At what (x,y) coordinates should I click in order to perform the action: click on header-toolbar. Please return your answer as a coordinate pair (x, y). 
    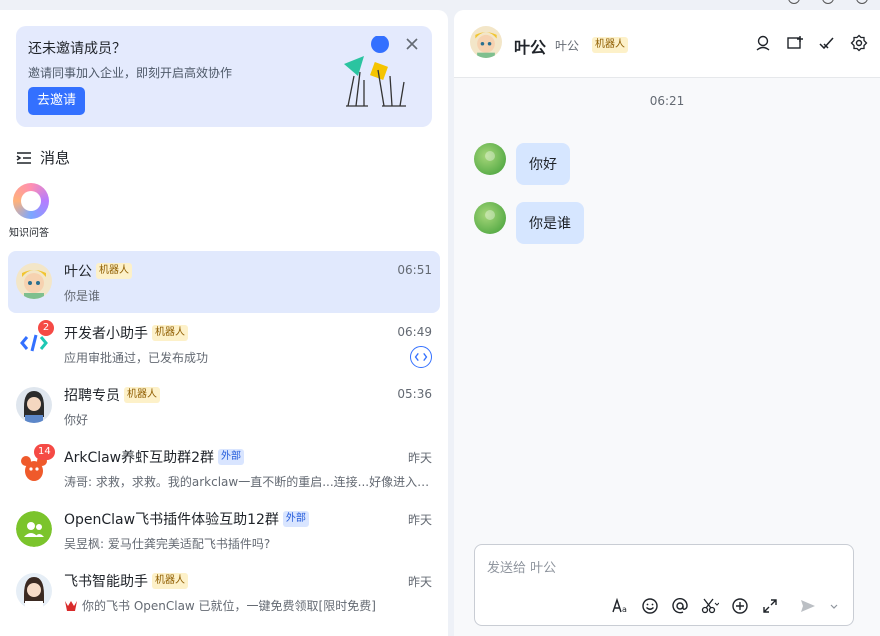
    Looking at the image, I should click on (811, 43).